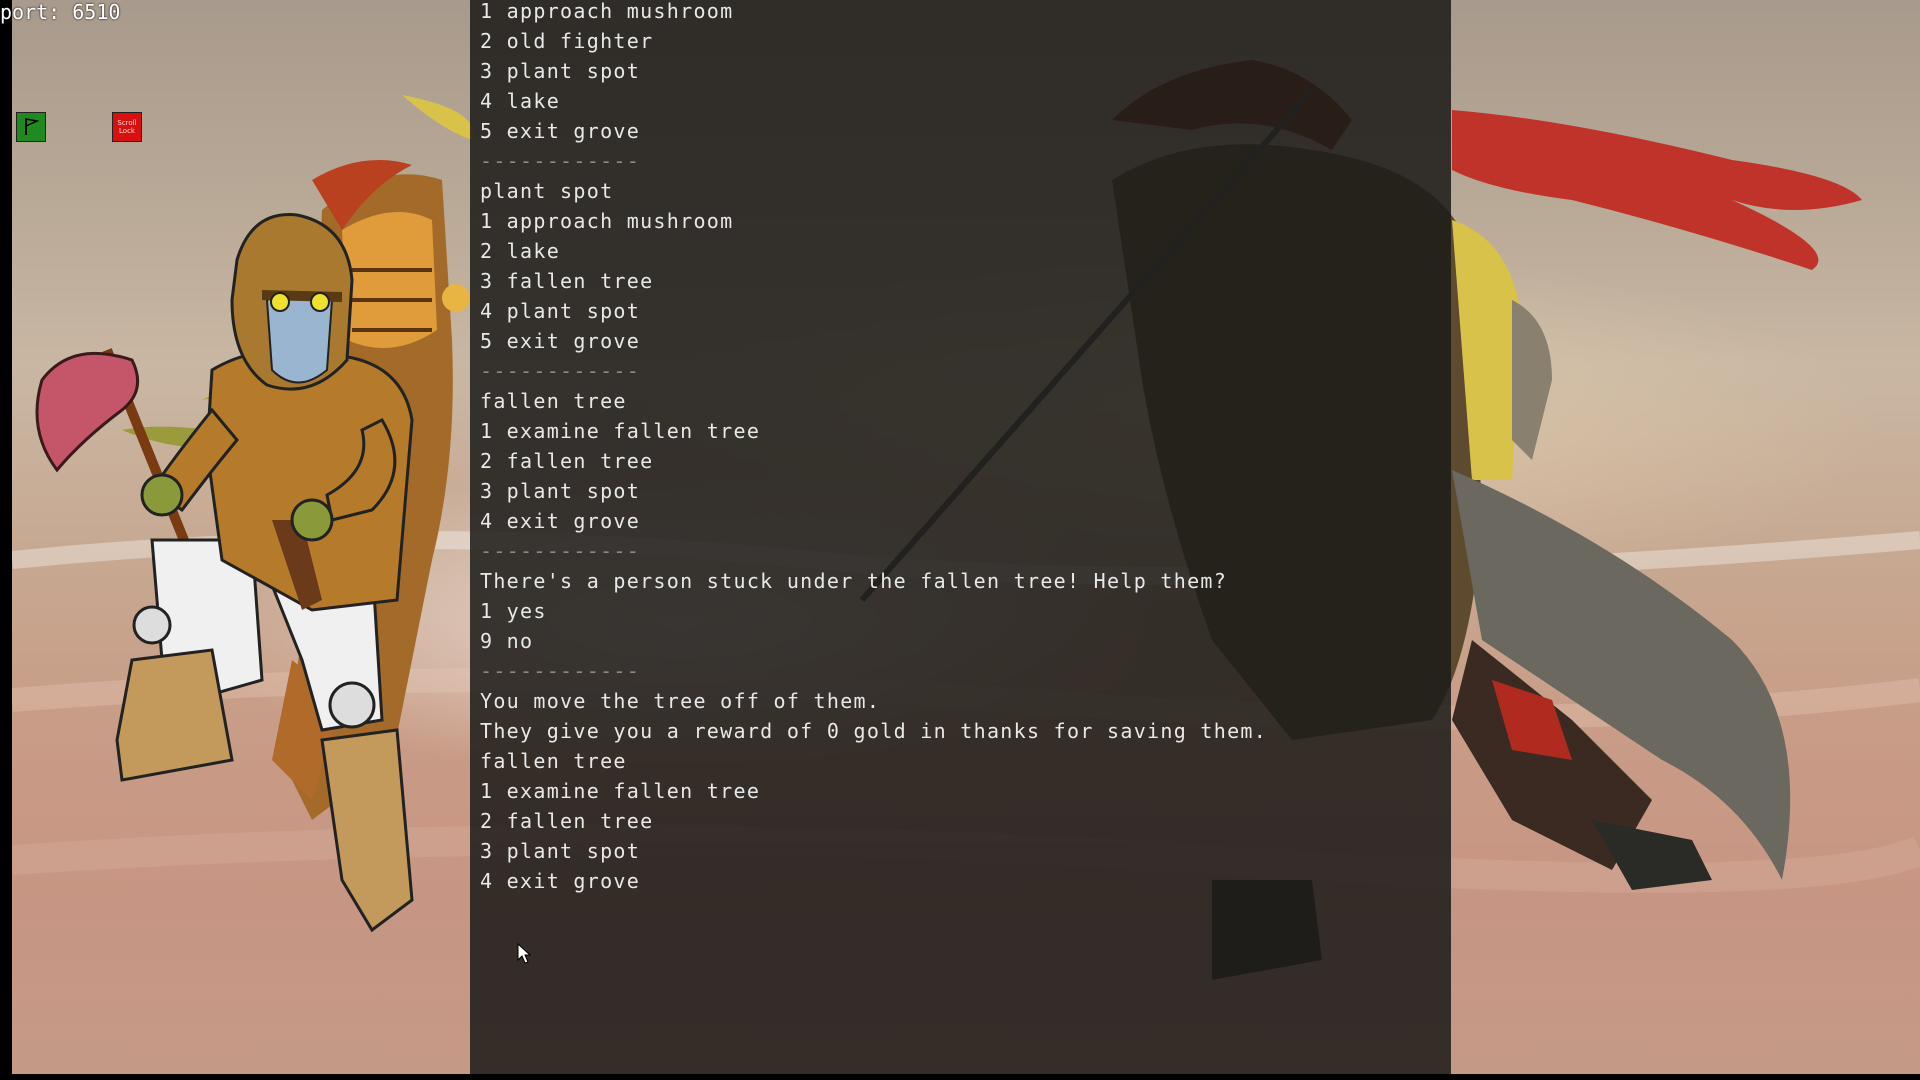 Image resolution: width=1920 pixels, height=1080 pixels. What do you see at coordinates (513, 611) in the screenshot?
I see `console-line: 1 yes` at bounding box center [513, 611].